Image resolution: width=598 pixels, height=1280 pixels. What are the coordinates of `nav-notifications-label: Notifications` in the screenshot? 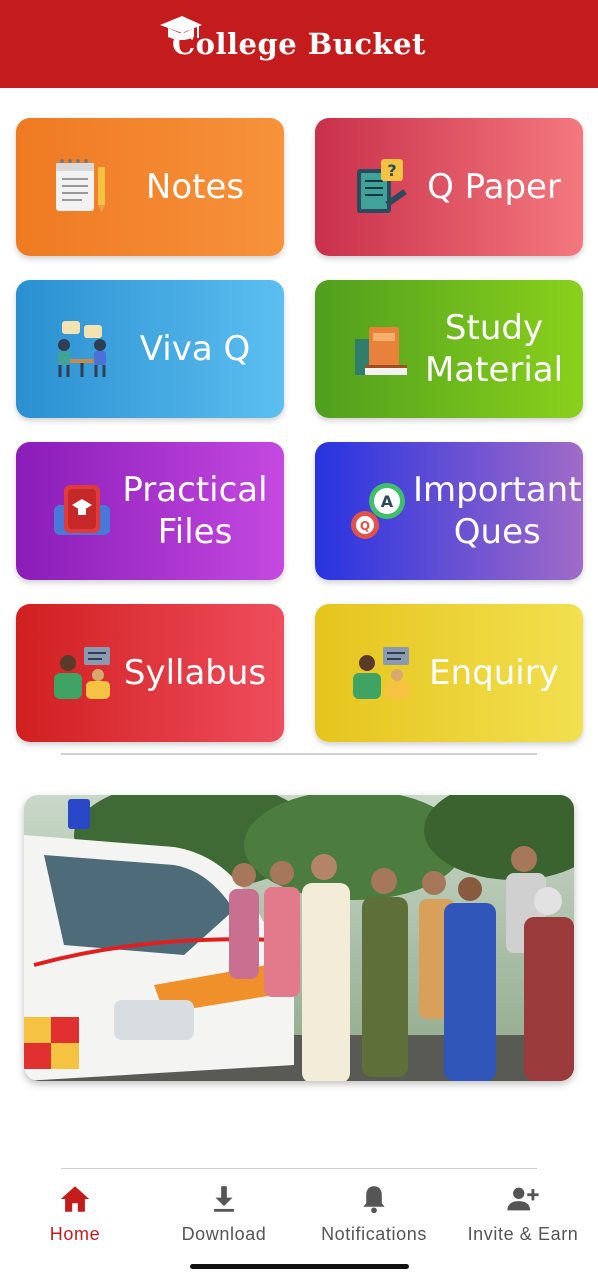 It's located at (374, 1234).